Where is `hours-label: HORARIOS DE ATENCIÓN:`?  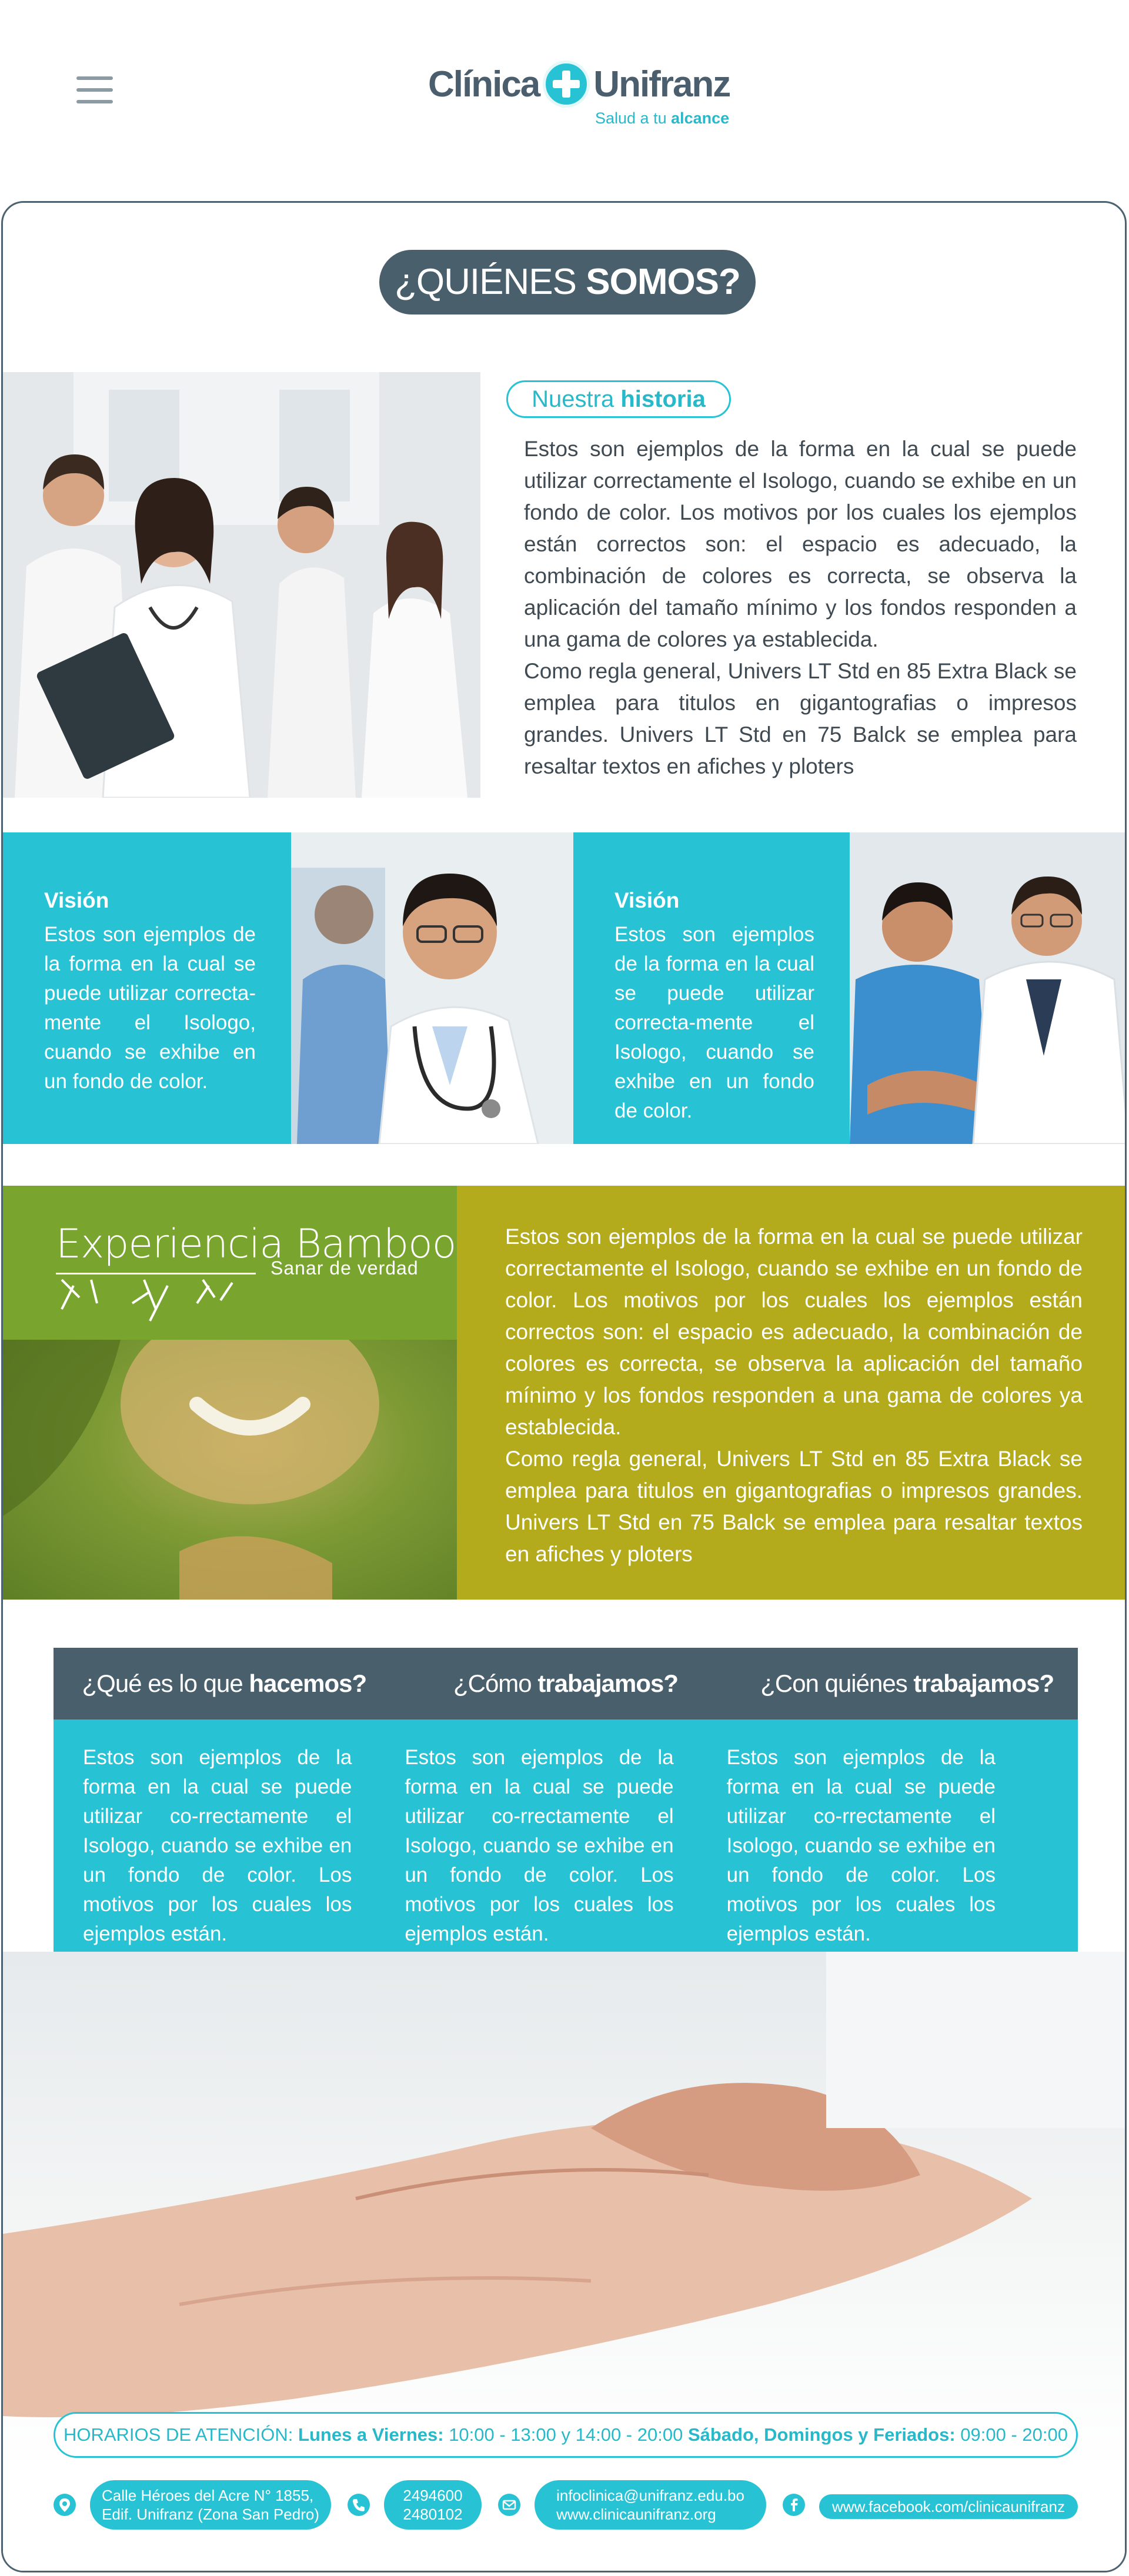 hours-label: HORARIOS DE ATENCIÓN: is located at coordinates (181, 2434).